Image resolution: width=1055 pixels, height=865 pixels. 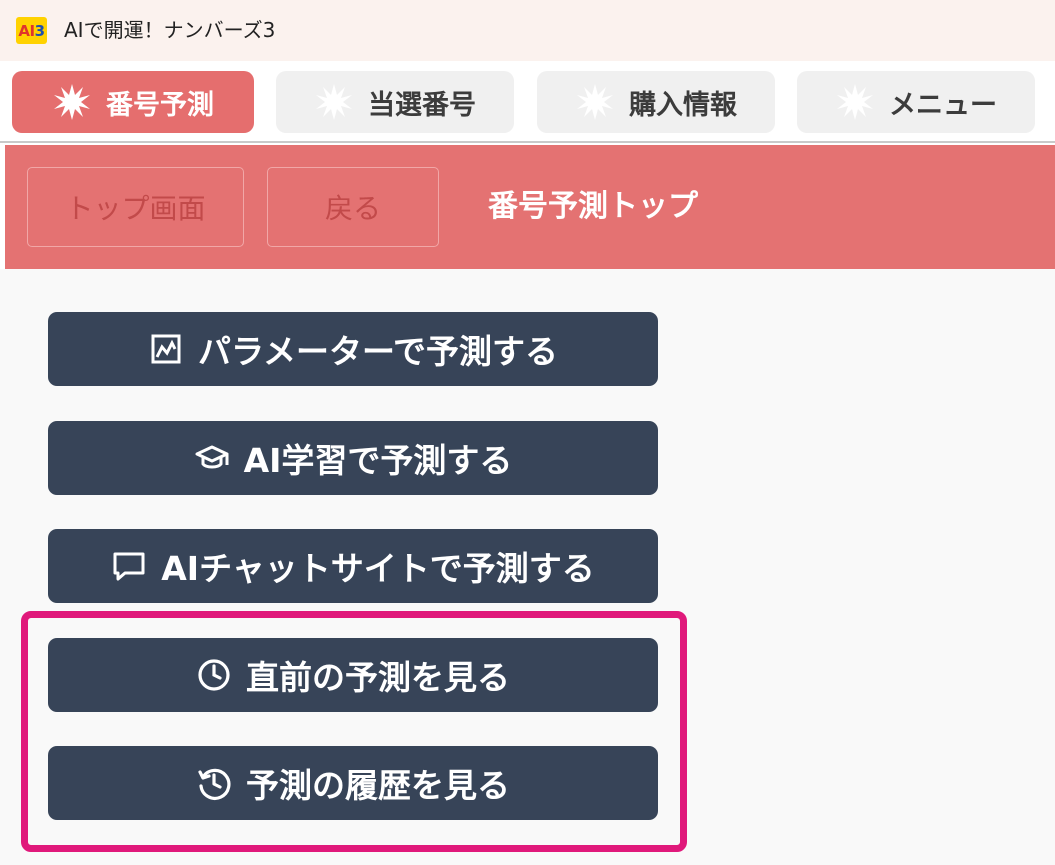 I want to click on tab-menu: メニュー, so click(x=916, y=102).